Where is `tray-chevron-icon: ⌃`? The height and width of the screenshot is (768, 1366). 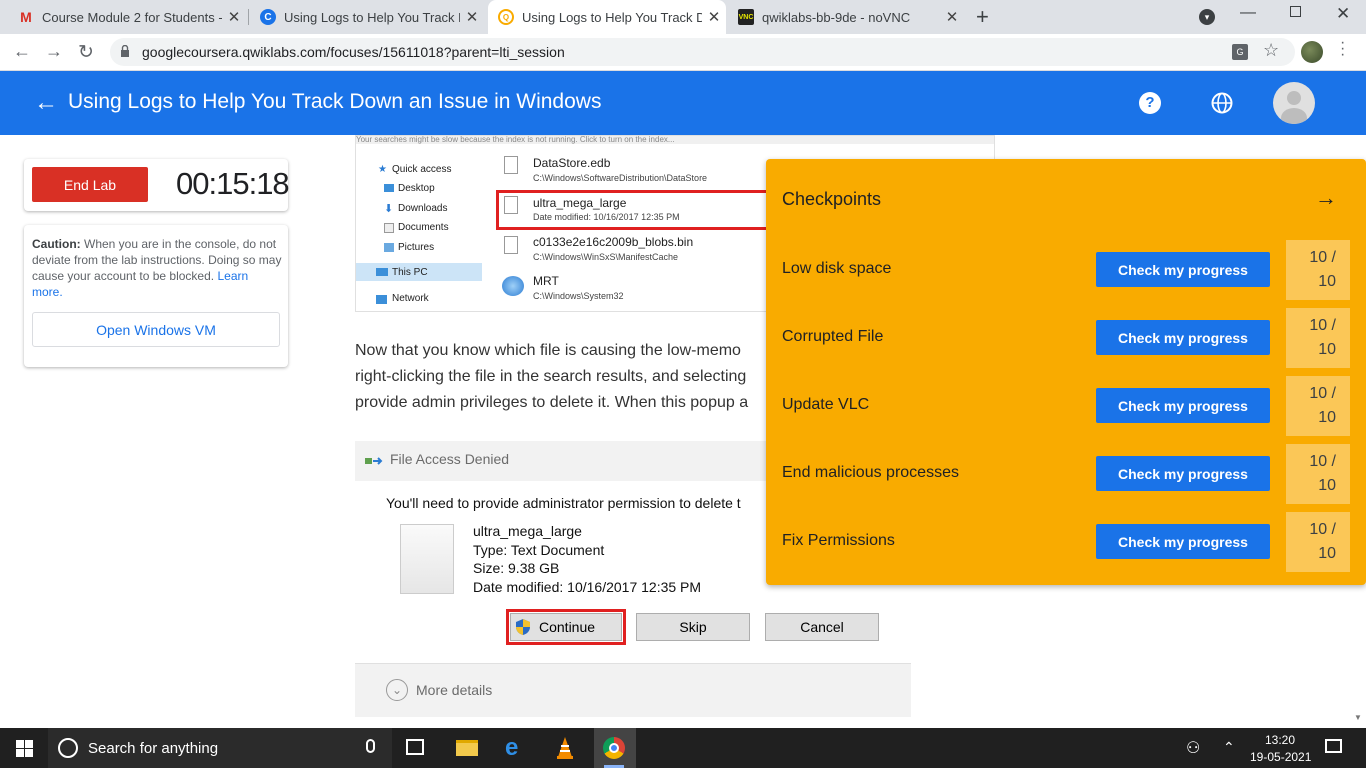
tray-chevron-icon: ⌃ is located at coordinates (1229, 747).